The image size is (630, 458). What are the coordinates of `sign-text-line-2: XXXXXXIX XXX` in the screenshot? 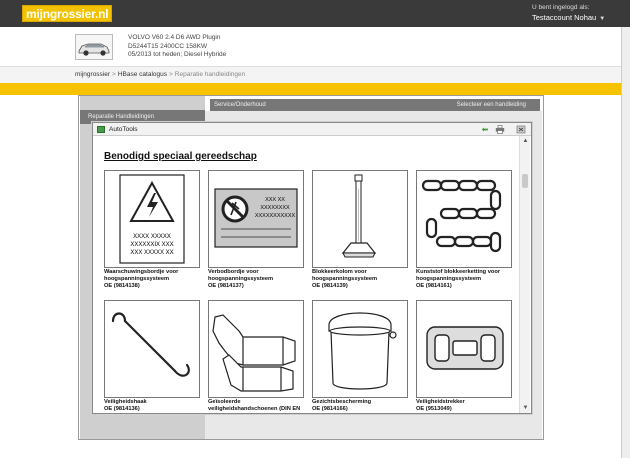 It's located at (151, 245).